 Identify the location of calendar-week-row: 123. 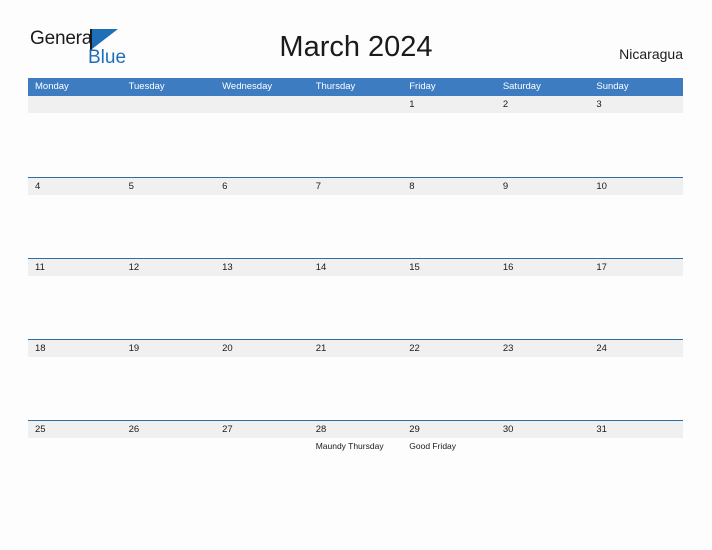
(355, 136).